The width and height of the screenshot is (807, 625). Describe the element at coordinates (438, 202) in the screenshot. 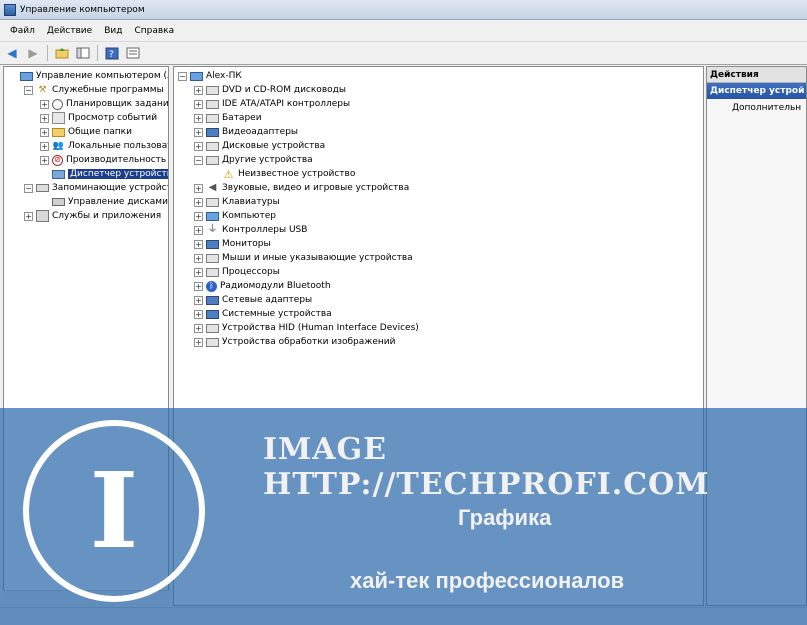

I see `device-category: + Клавиатуры` at that location.